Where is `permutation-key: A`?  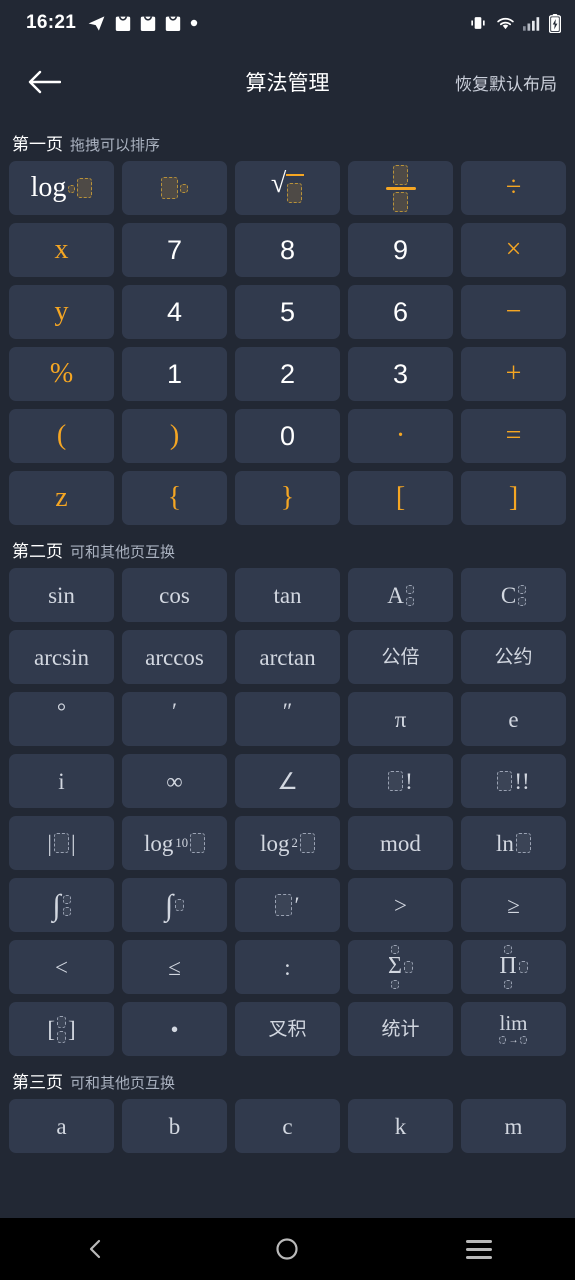
permutation-key: A is located at coordinates (400, 595).